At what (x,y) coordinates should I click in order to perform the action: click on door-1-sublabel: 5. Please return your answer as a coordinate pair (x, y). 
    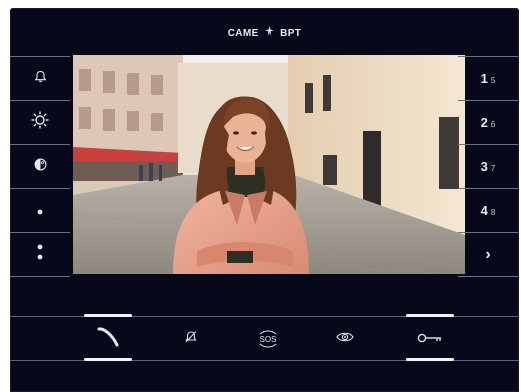
    Looking at the image, I should click on (493, 80).